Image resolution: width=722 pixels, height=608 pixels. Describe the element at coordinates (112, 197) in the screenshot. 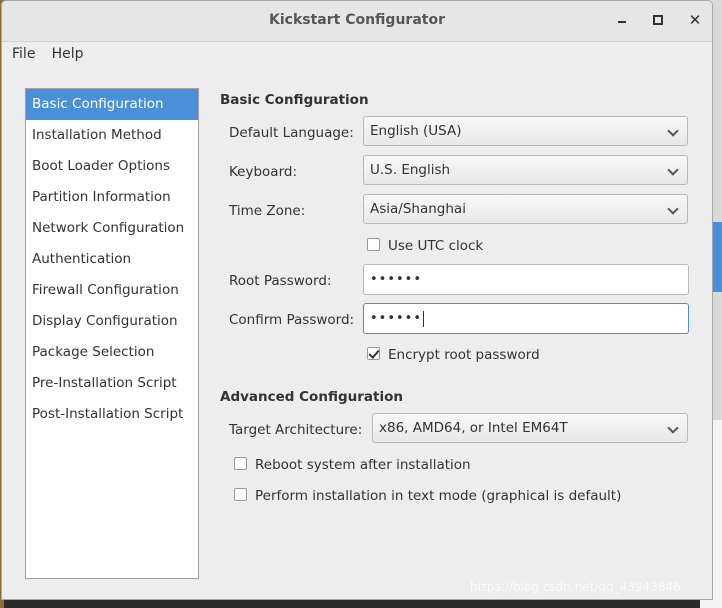

I see `sidebar-item-partition-information: Partition Information` at that location.